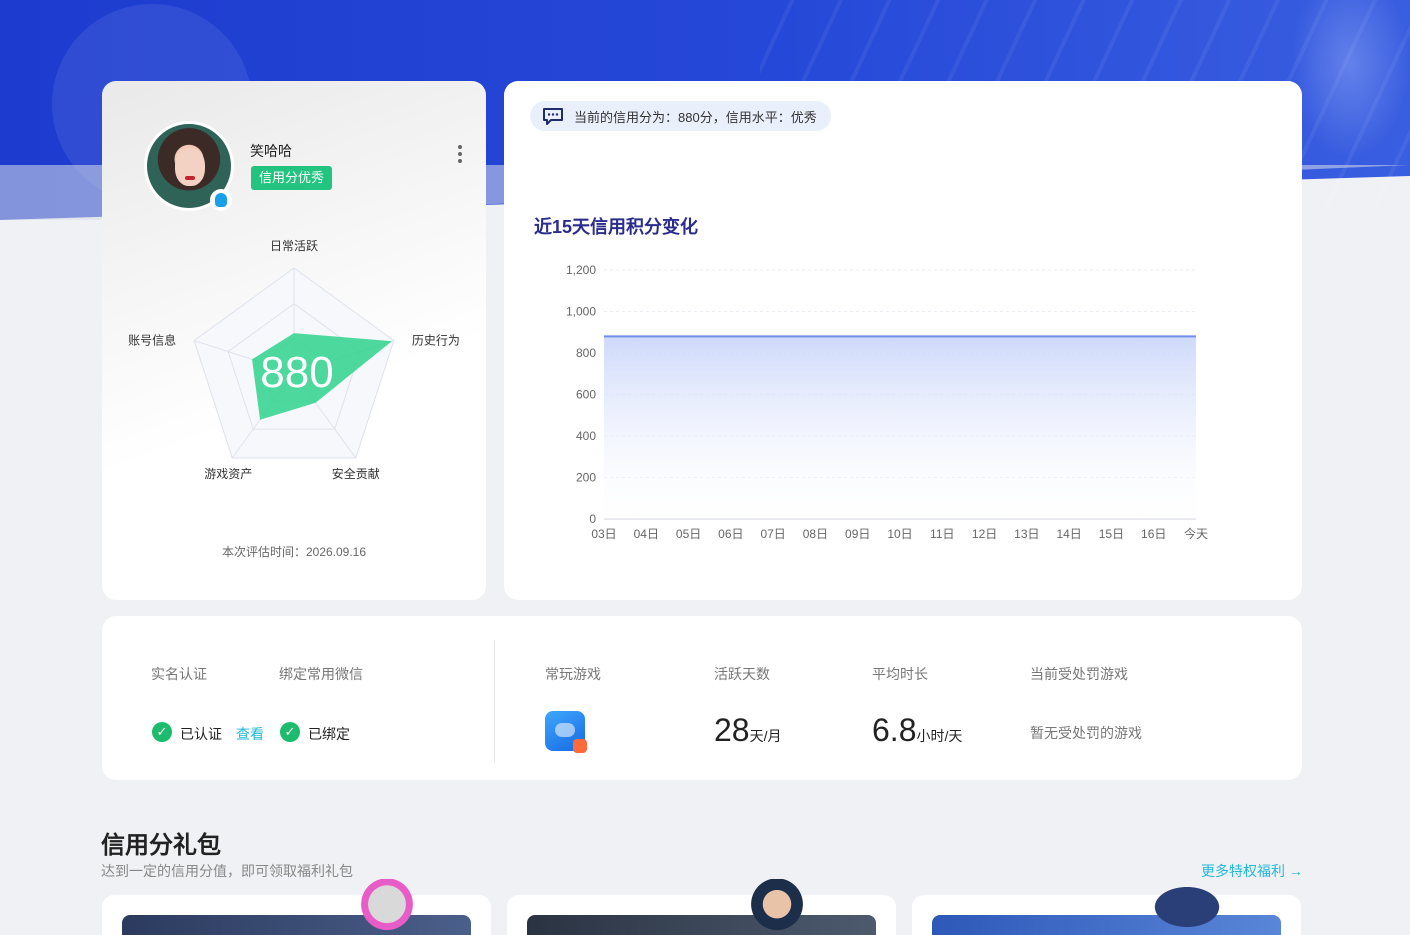 The image size is (1410, 935). What do you see at coordinates (646, 534) in the screenshot?
I see `chart-x-tick-label: 04日` at bounding box center [646, 534].